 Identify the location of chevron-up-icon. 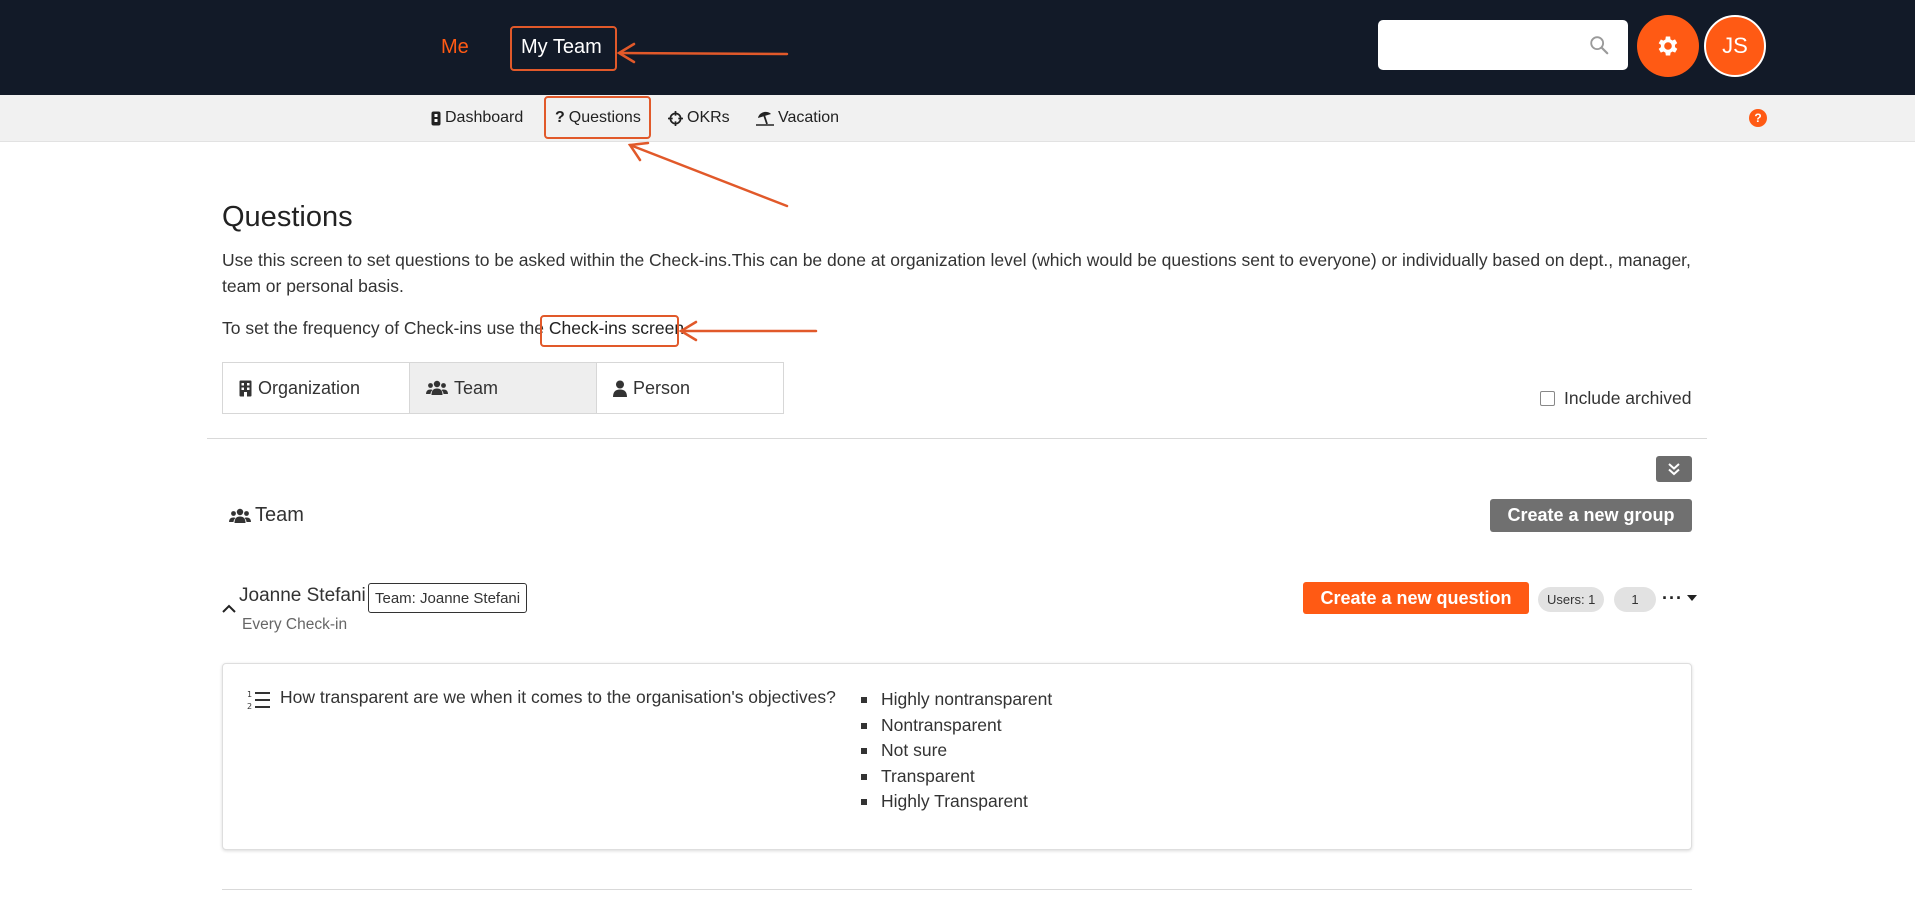
(229, 609).